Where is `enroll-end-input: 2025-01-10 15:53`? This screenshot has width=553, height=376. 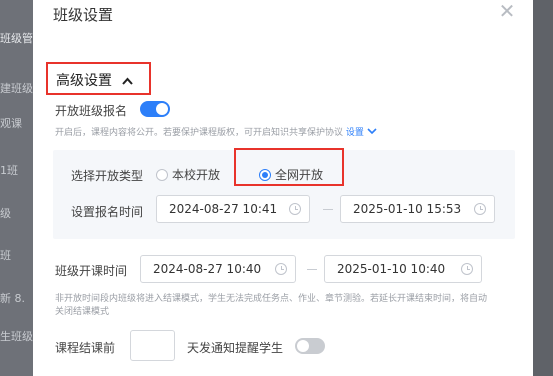 enroll-end-input: 2025-01-10 15:53 is located at coordinates (417, 209).